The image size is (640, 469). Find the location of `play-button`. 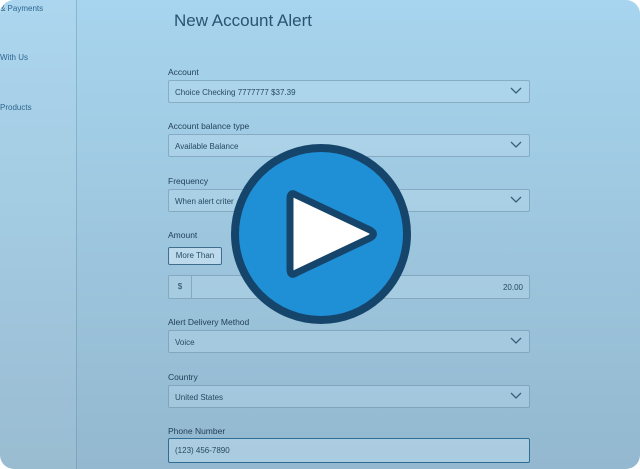

play-button is located at coordinates (321, 234).